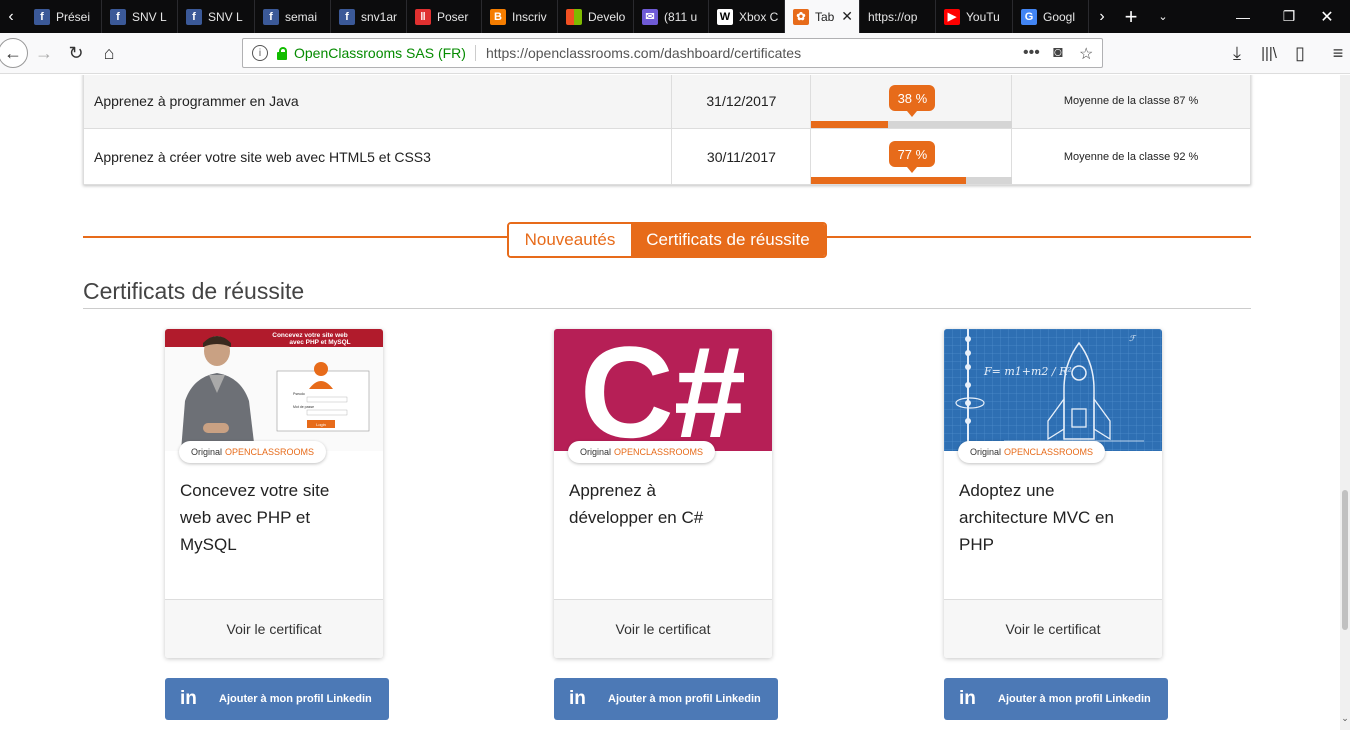 This screenshot has width=1350, height=730. I want to click on browser-tab: ✉ (811 u, so click(671, 16).